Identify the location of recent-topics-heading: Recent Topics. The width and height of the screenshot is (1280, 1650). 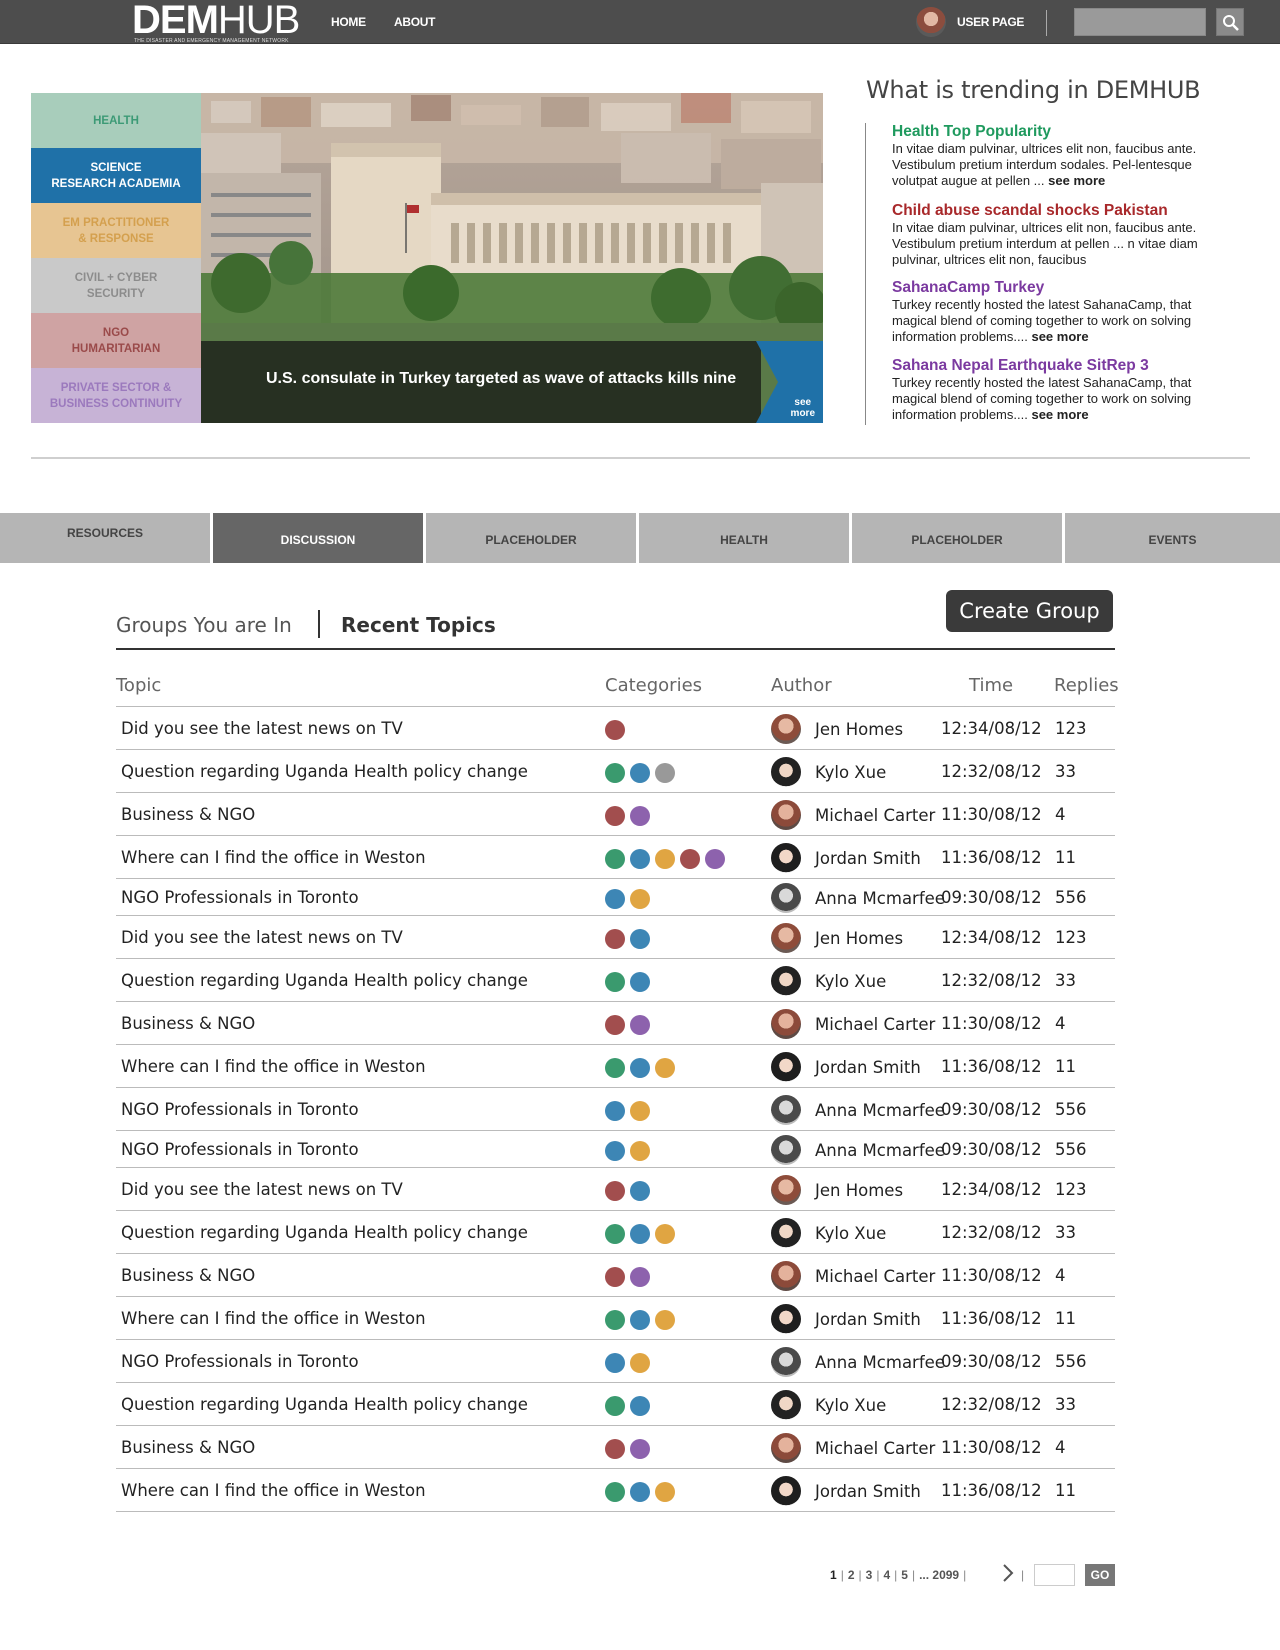
(418, 625).